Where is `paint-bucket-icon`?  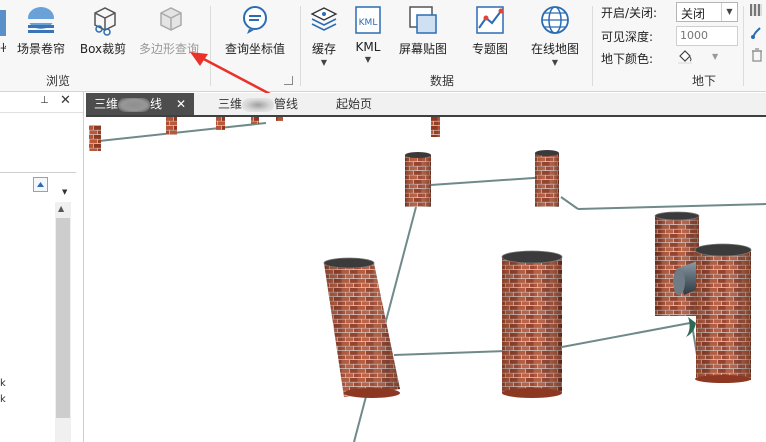 paint-bucket-icon is located at coordinates (685, 56).